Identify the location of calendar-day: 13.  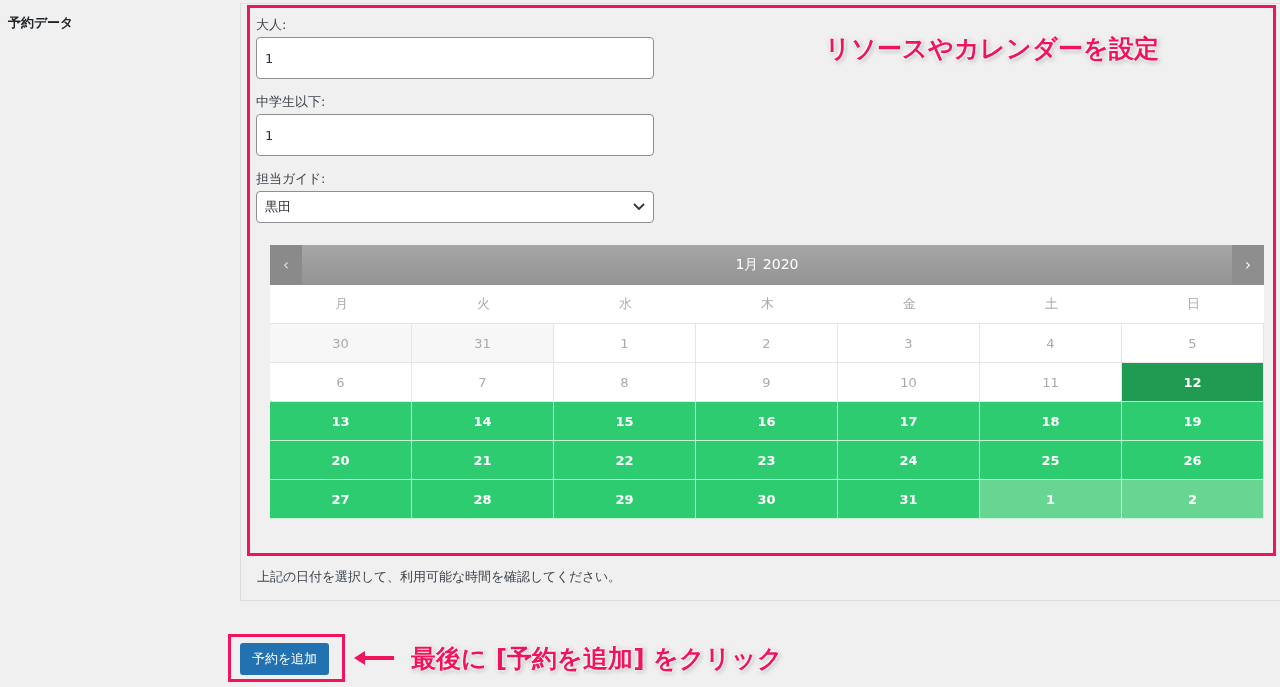
(341, 421).